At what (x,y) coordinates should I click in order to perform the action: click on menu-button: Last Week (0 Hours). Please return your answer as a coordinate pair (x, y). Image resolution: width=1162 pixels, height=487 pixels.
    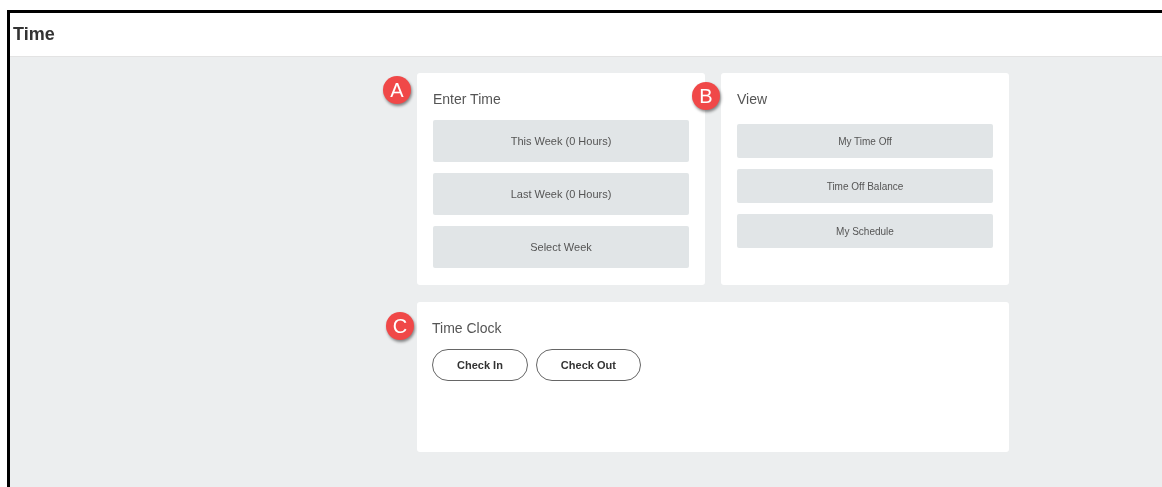
    Looking at the image, I should click on (561, 194).